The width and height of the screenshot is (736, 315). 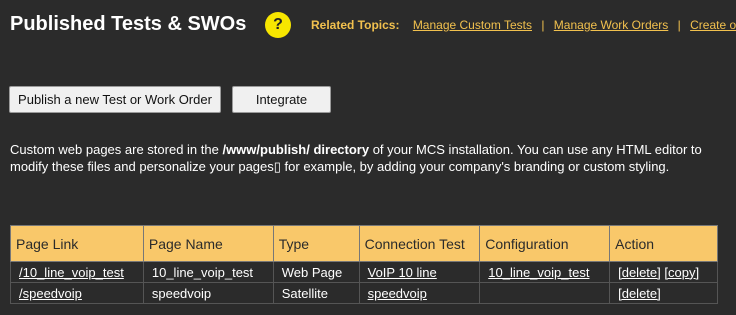 What do you see at coordinates (681, 272) in the screenshot?
I see `copy-link: [copy]` at bounding box center [681, 272].